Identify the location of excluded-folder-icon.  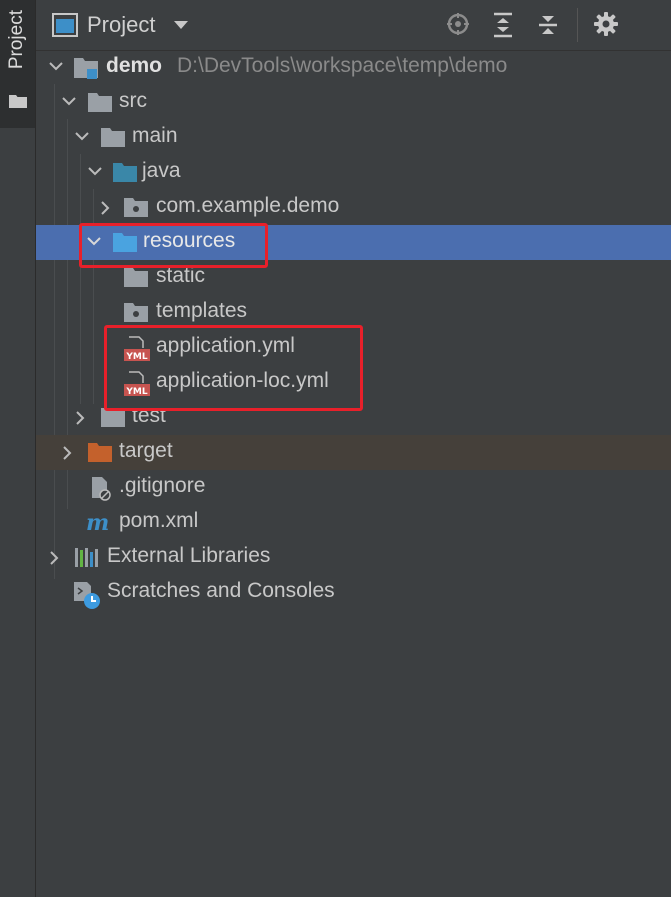
(100, 452).